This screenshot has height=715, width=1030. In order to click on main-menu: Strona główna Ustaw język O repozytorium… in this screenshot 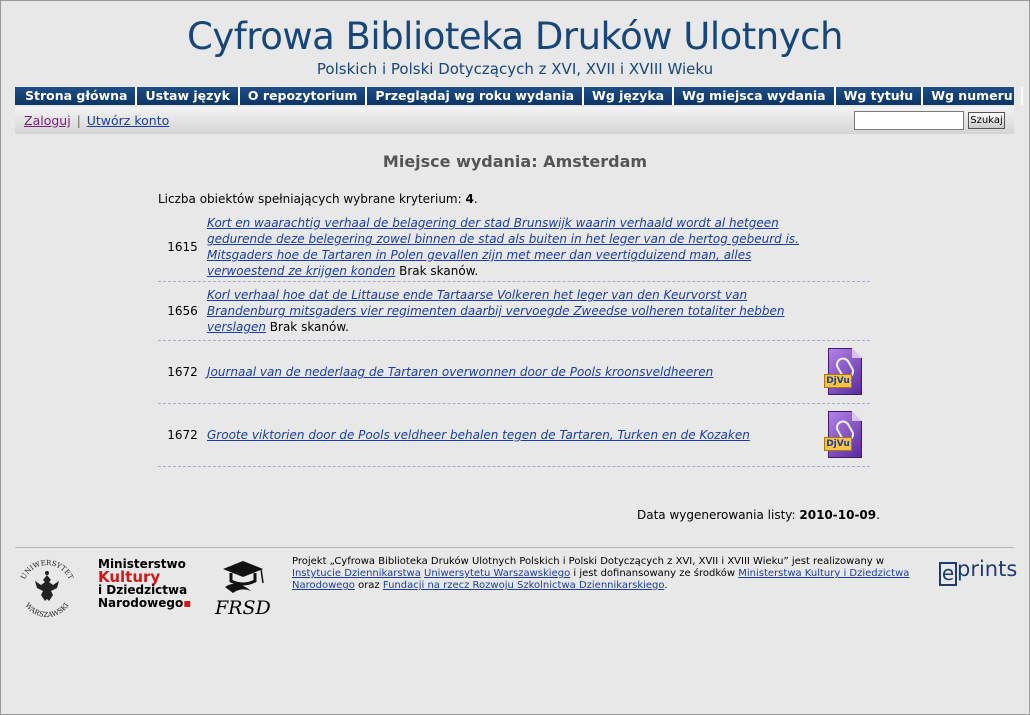, I will do `click(519, 96)`.